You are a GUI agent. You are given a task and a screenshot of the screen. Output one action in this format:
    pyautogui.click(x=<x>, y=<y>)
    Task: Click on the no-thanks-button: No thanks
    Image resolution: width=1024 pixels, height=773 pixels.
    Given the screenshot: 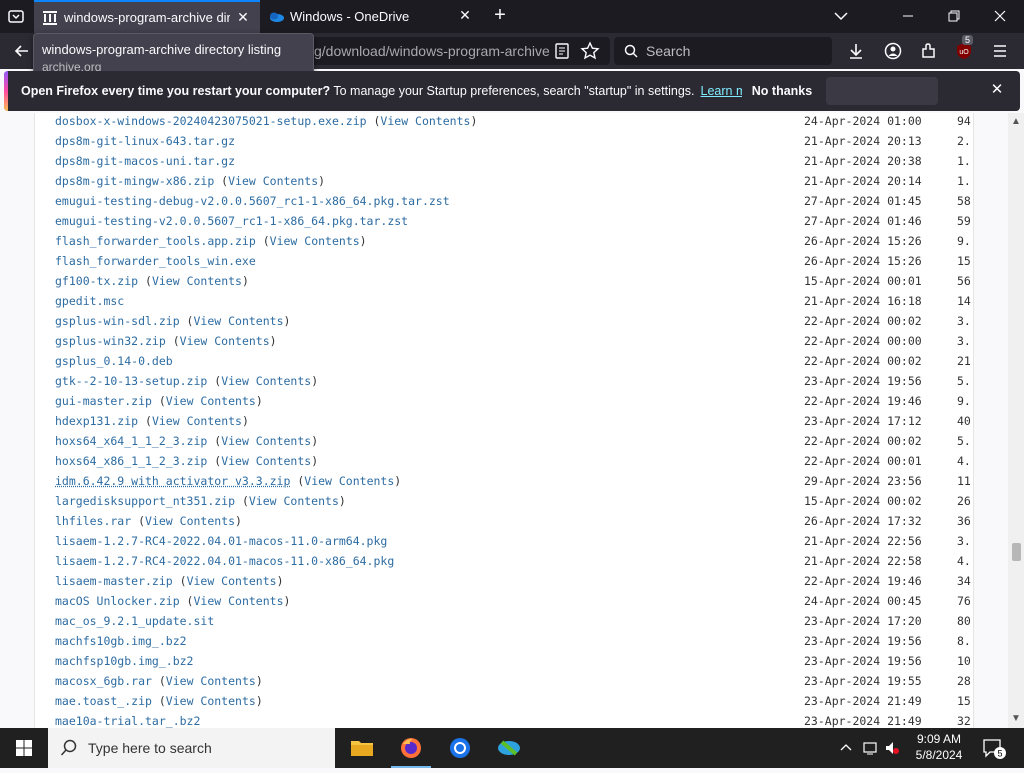 What is the action you would take?
    pyautogui.click(x=782, y=91)
    